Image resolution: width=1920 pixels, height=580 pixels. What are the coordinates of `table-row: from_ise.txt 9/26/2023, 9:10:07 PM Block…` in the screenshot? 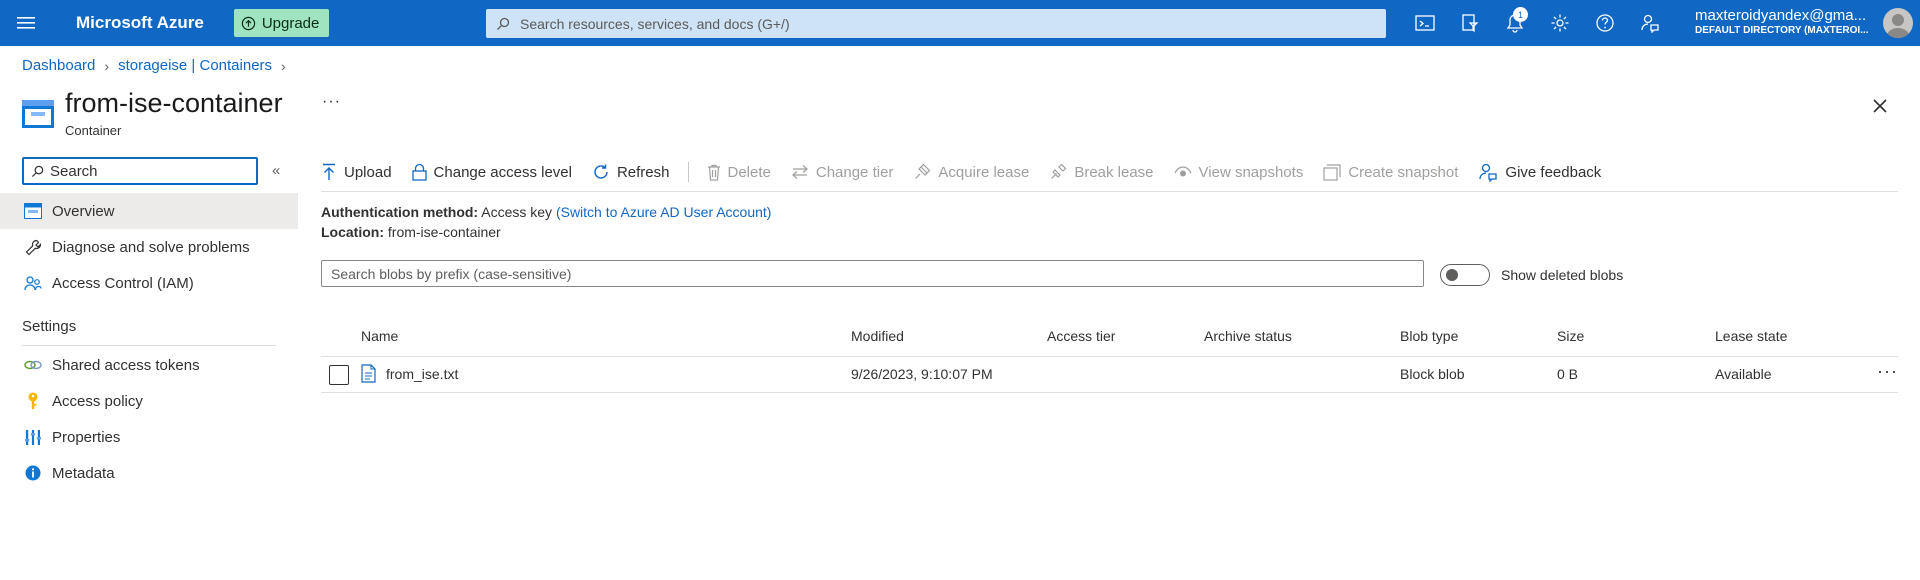 It's located at (1109, 375).